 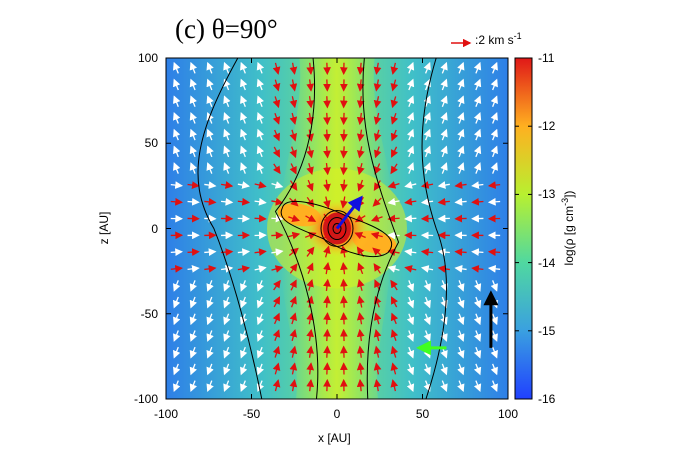 I want to click on colorbar, so click(x=523, y=228).